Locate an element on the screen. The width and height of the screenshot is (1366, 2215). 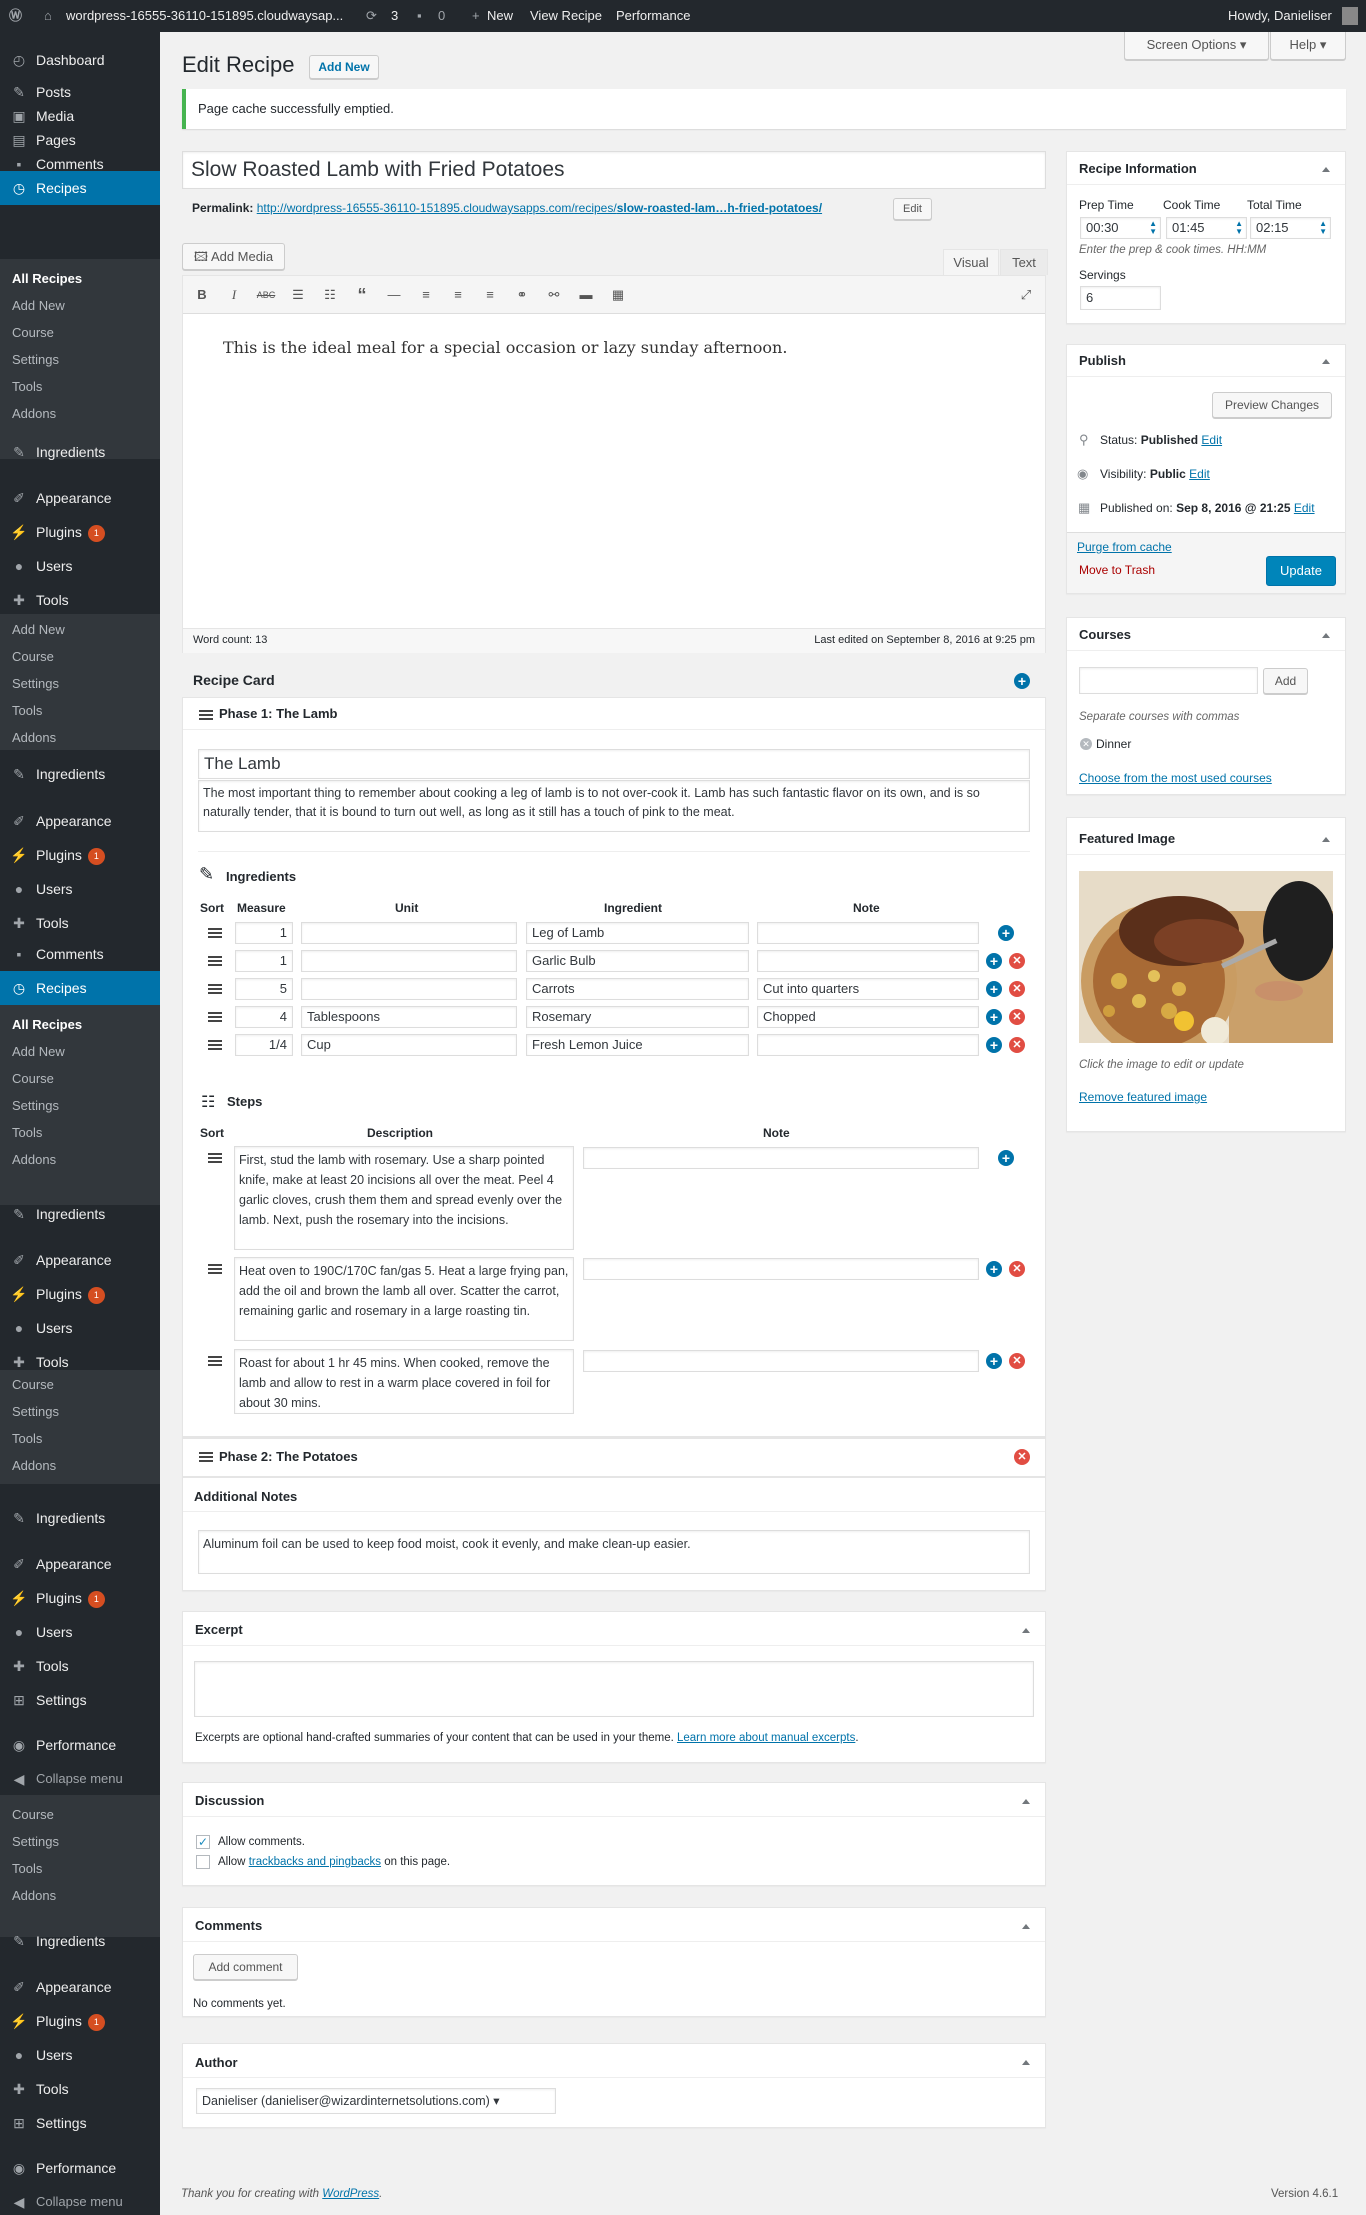
wordpress-logo-icon: Ⓦ is located at coordinates (15, 16).